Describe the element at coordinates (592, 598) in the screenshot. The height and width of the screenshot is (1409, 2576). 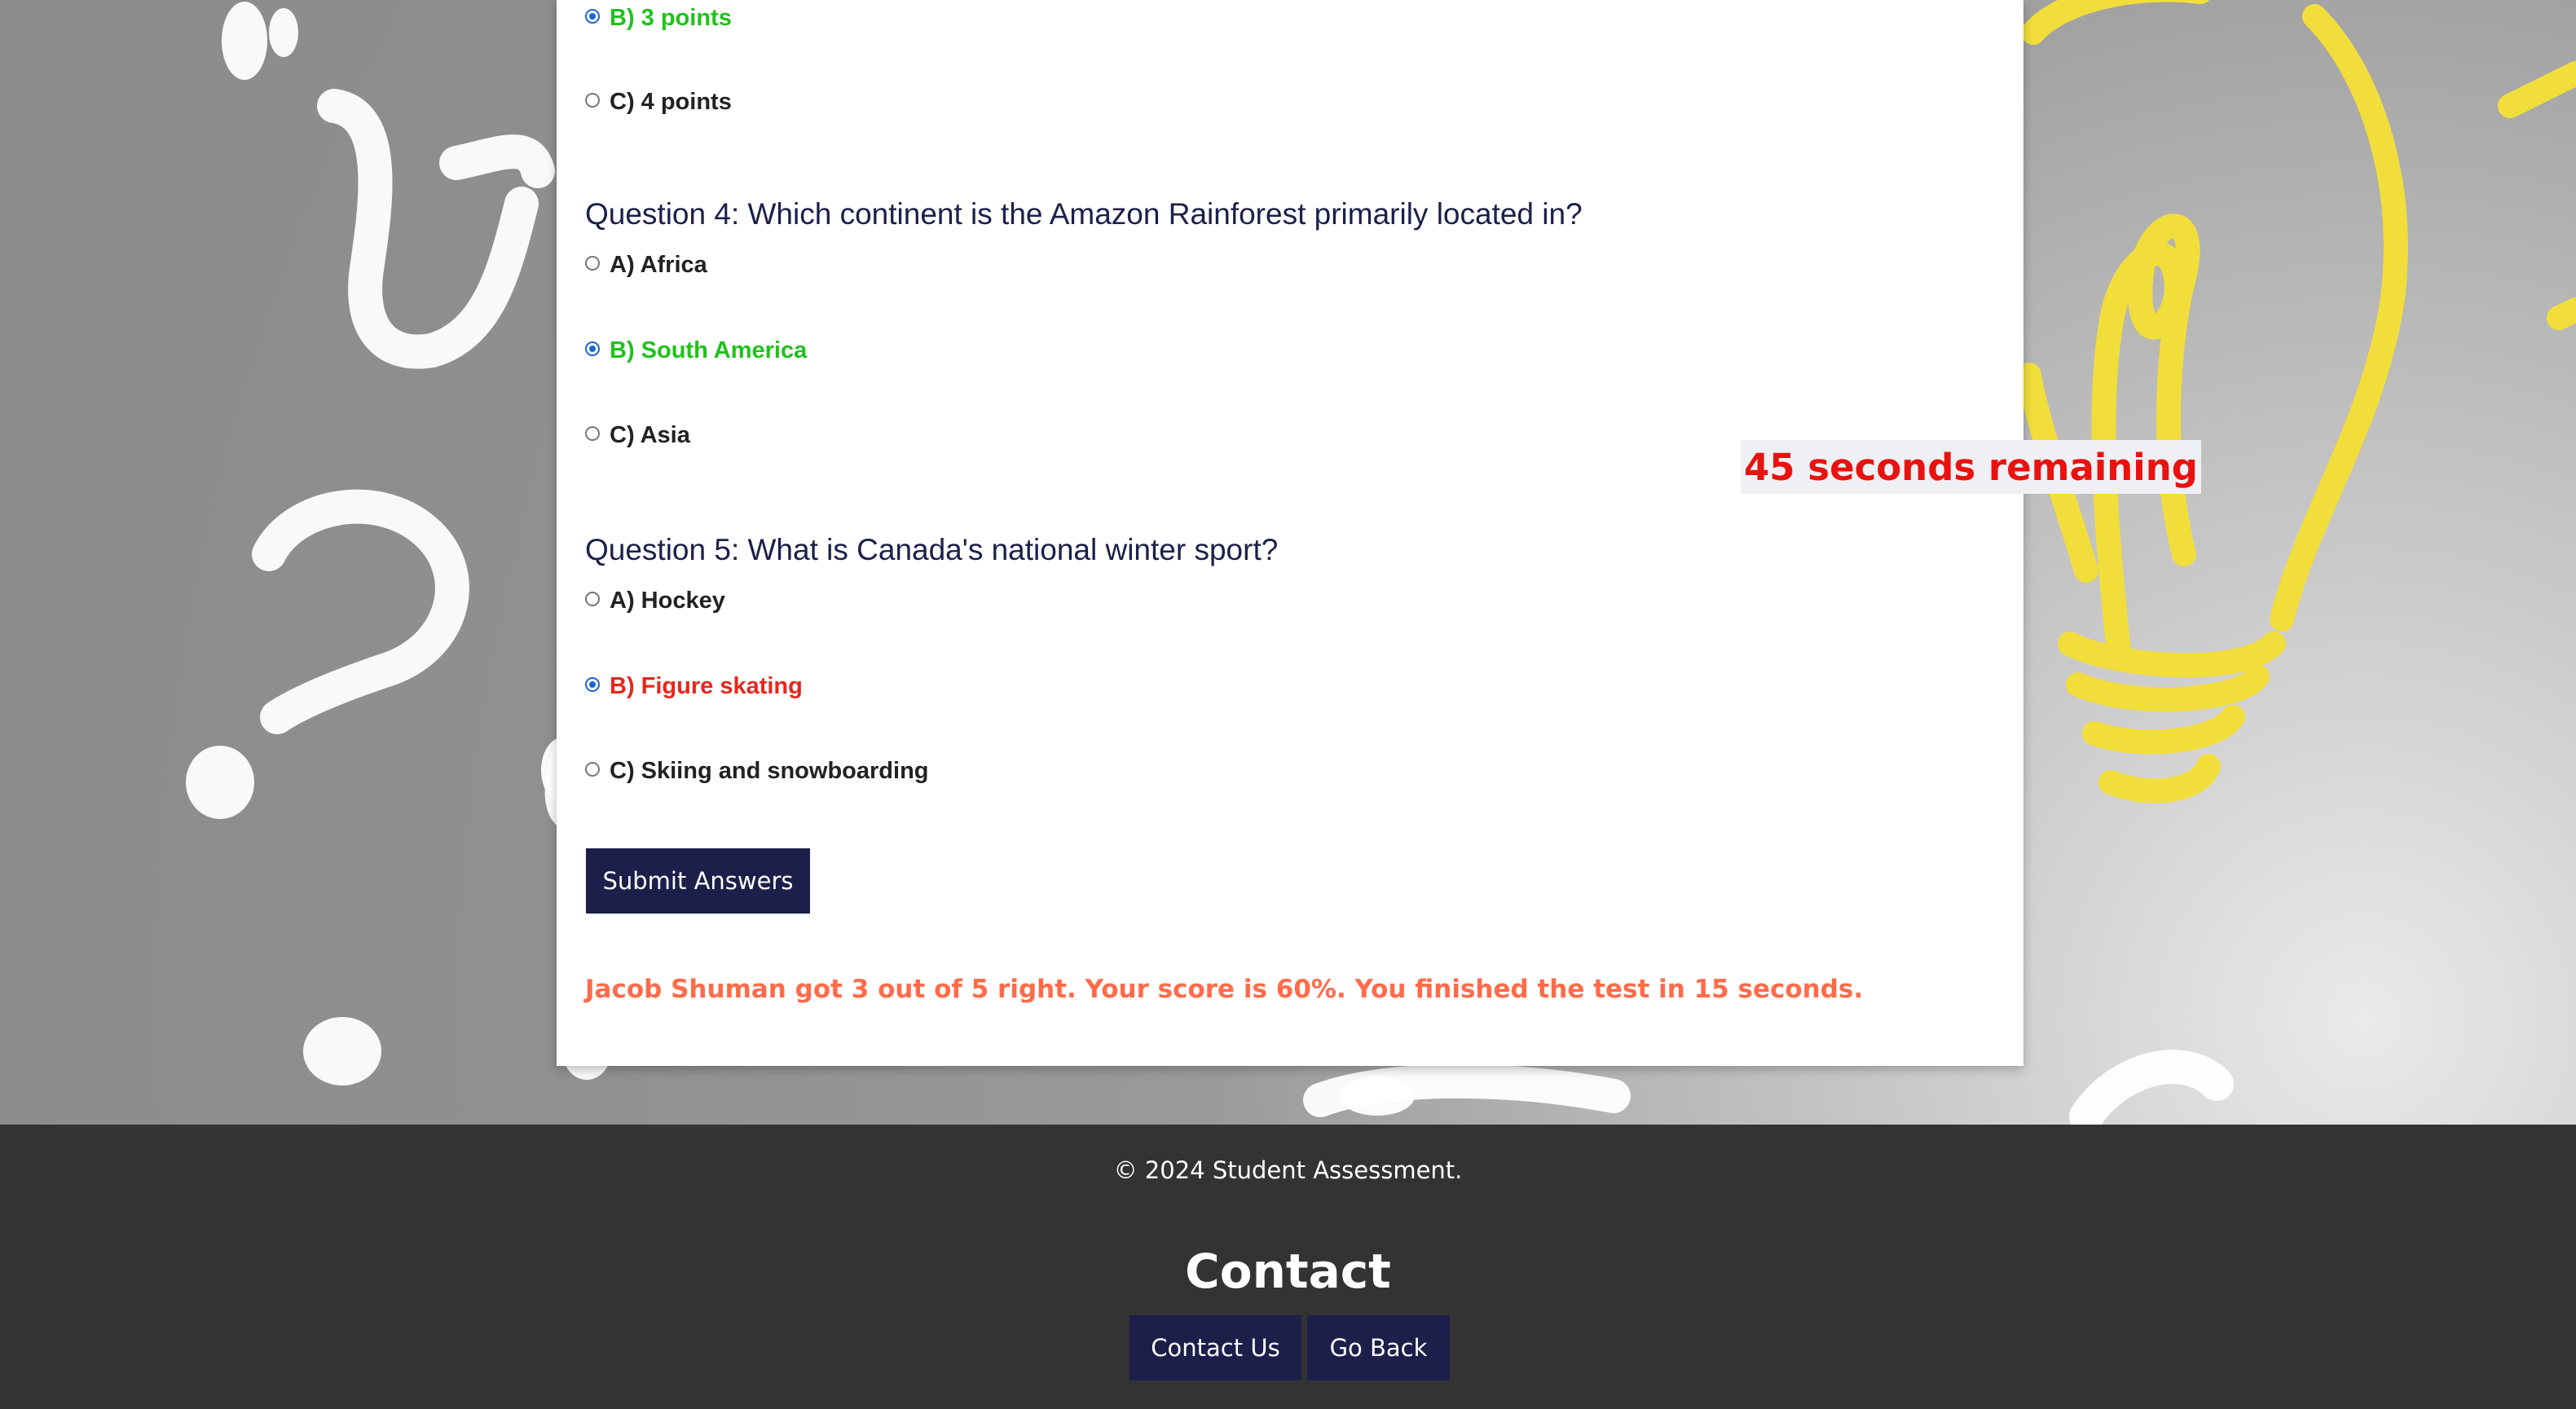
I see `q5-option-a-radio` at that location.